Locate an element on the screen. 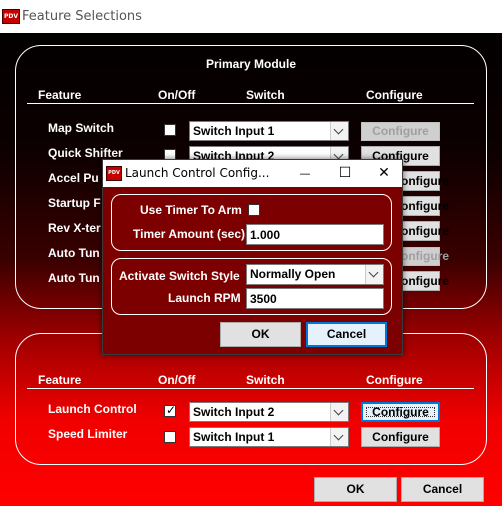 The image size is (502, 506). ok-button: OK is located at coordinates (355, 489).